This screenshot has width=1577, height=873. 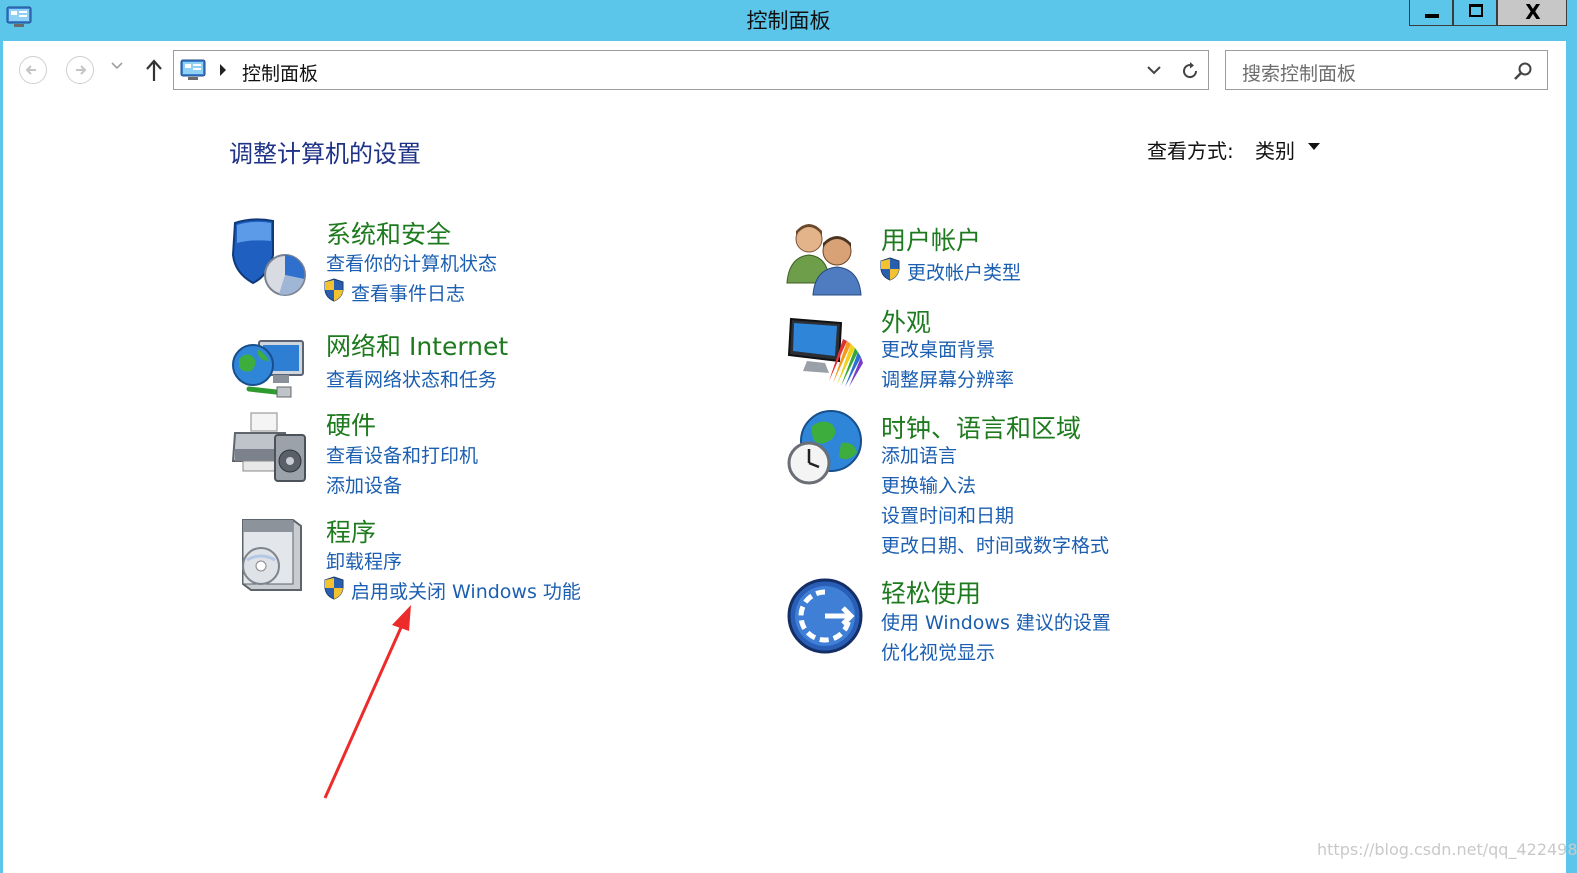 I want to click on search-icon, so click(x=1523, y=71).